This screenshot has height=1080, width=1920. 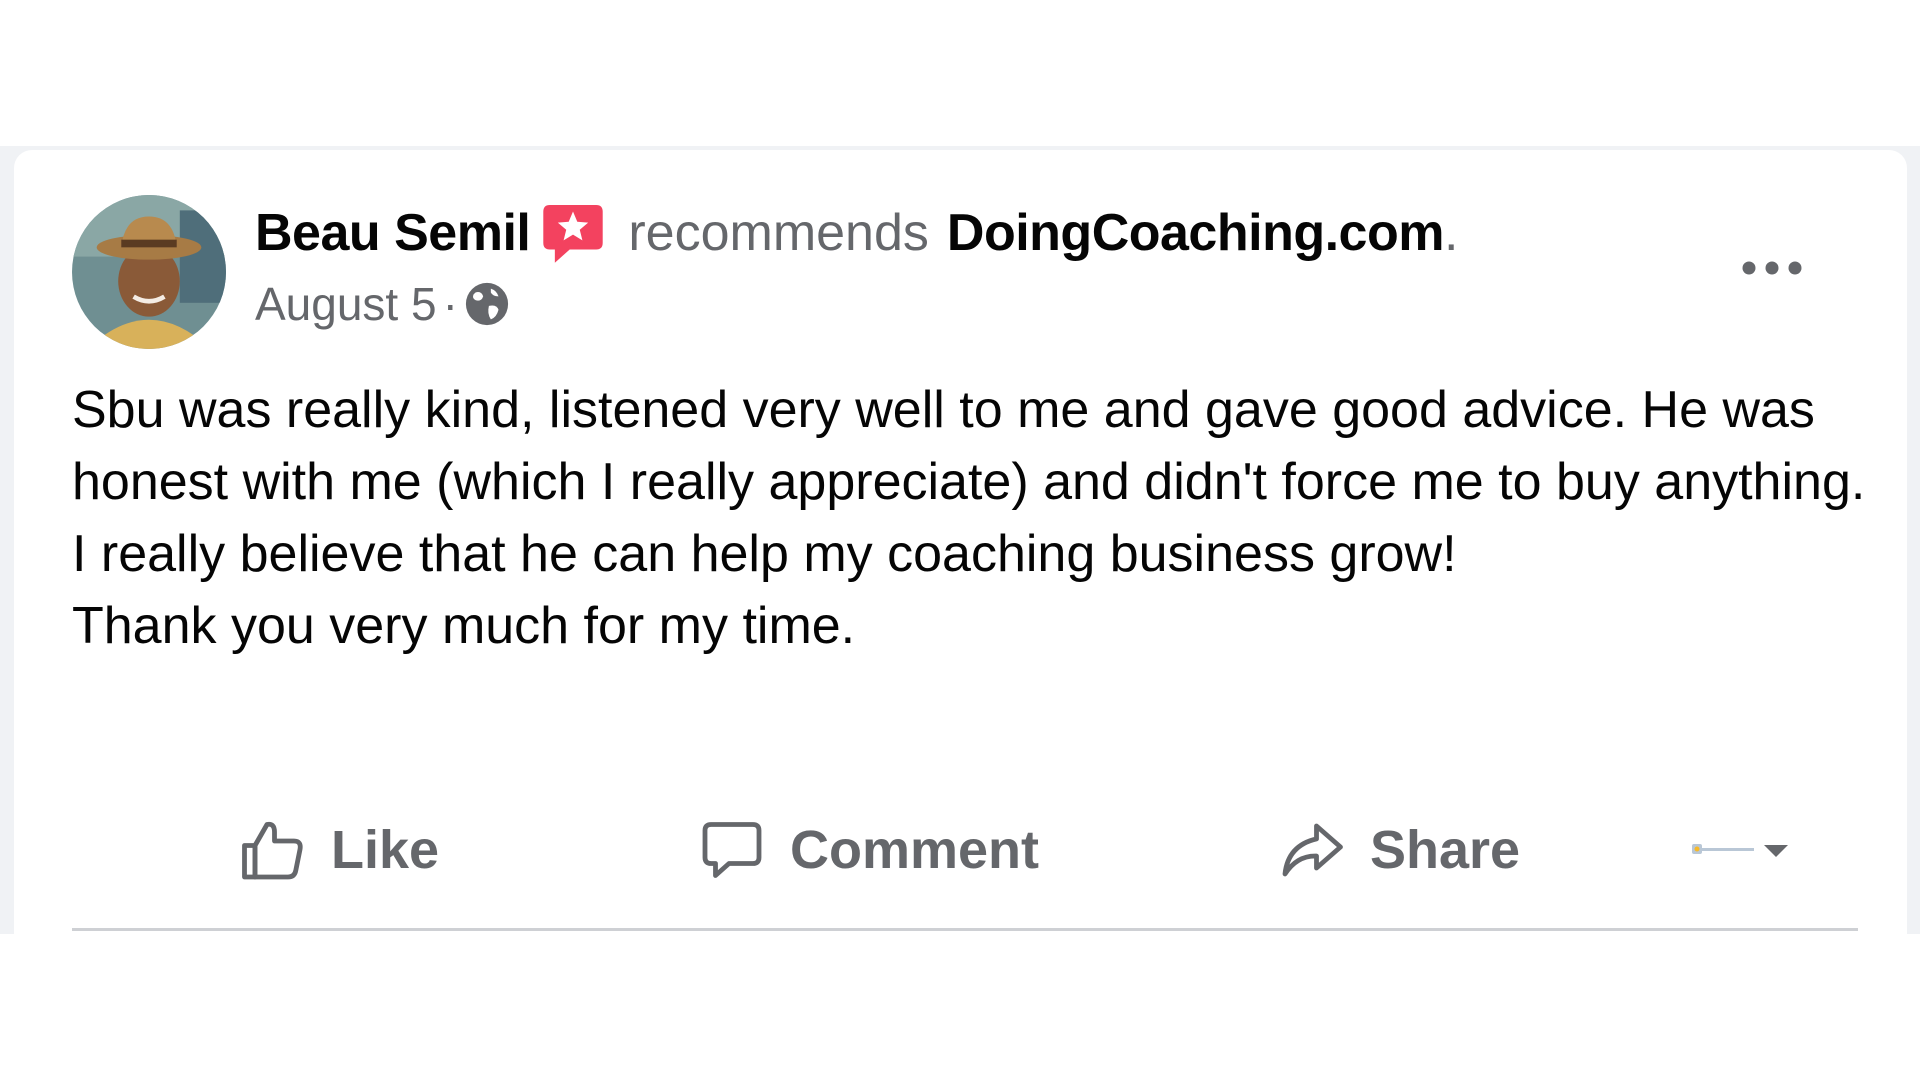 I want to click on post-date: August 5, so click(x=346, y=304).